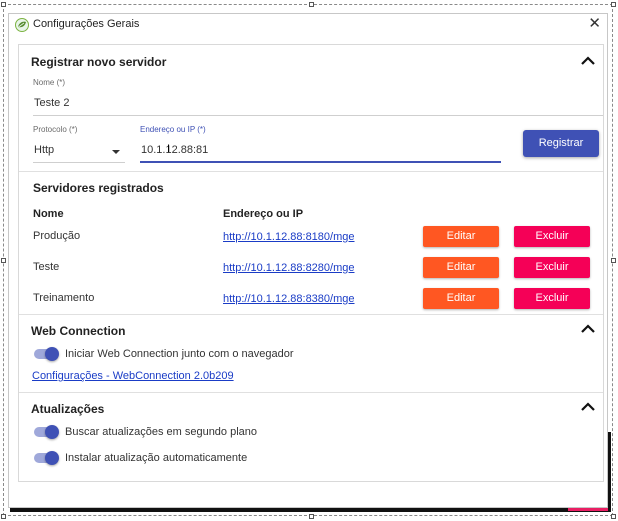 The width and height of the screenshot is (618, 521). I want to click on auto-install-label: Instalar atualização automaticamente, so click(156, 458).